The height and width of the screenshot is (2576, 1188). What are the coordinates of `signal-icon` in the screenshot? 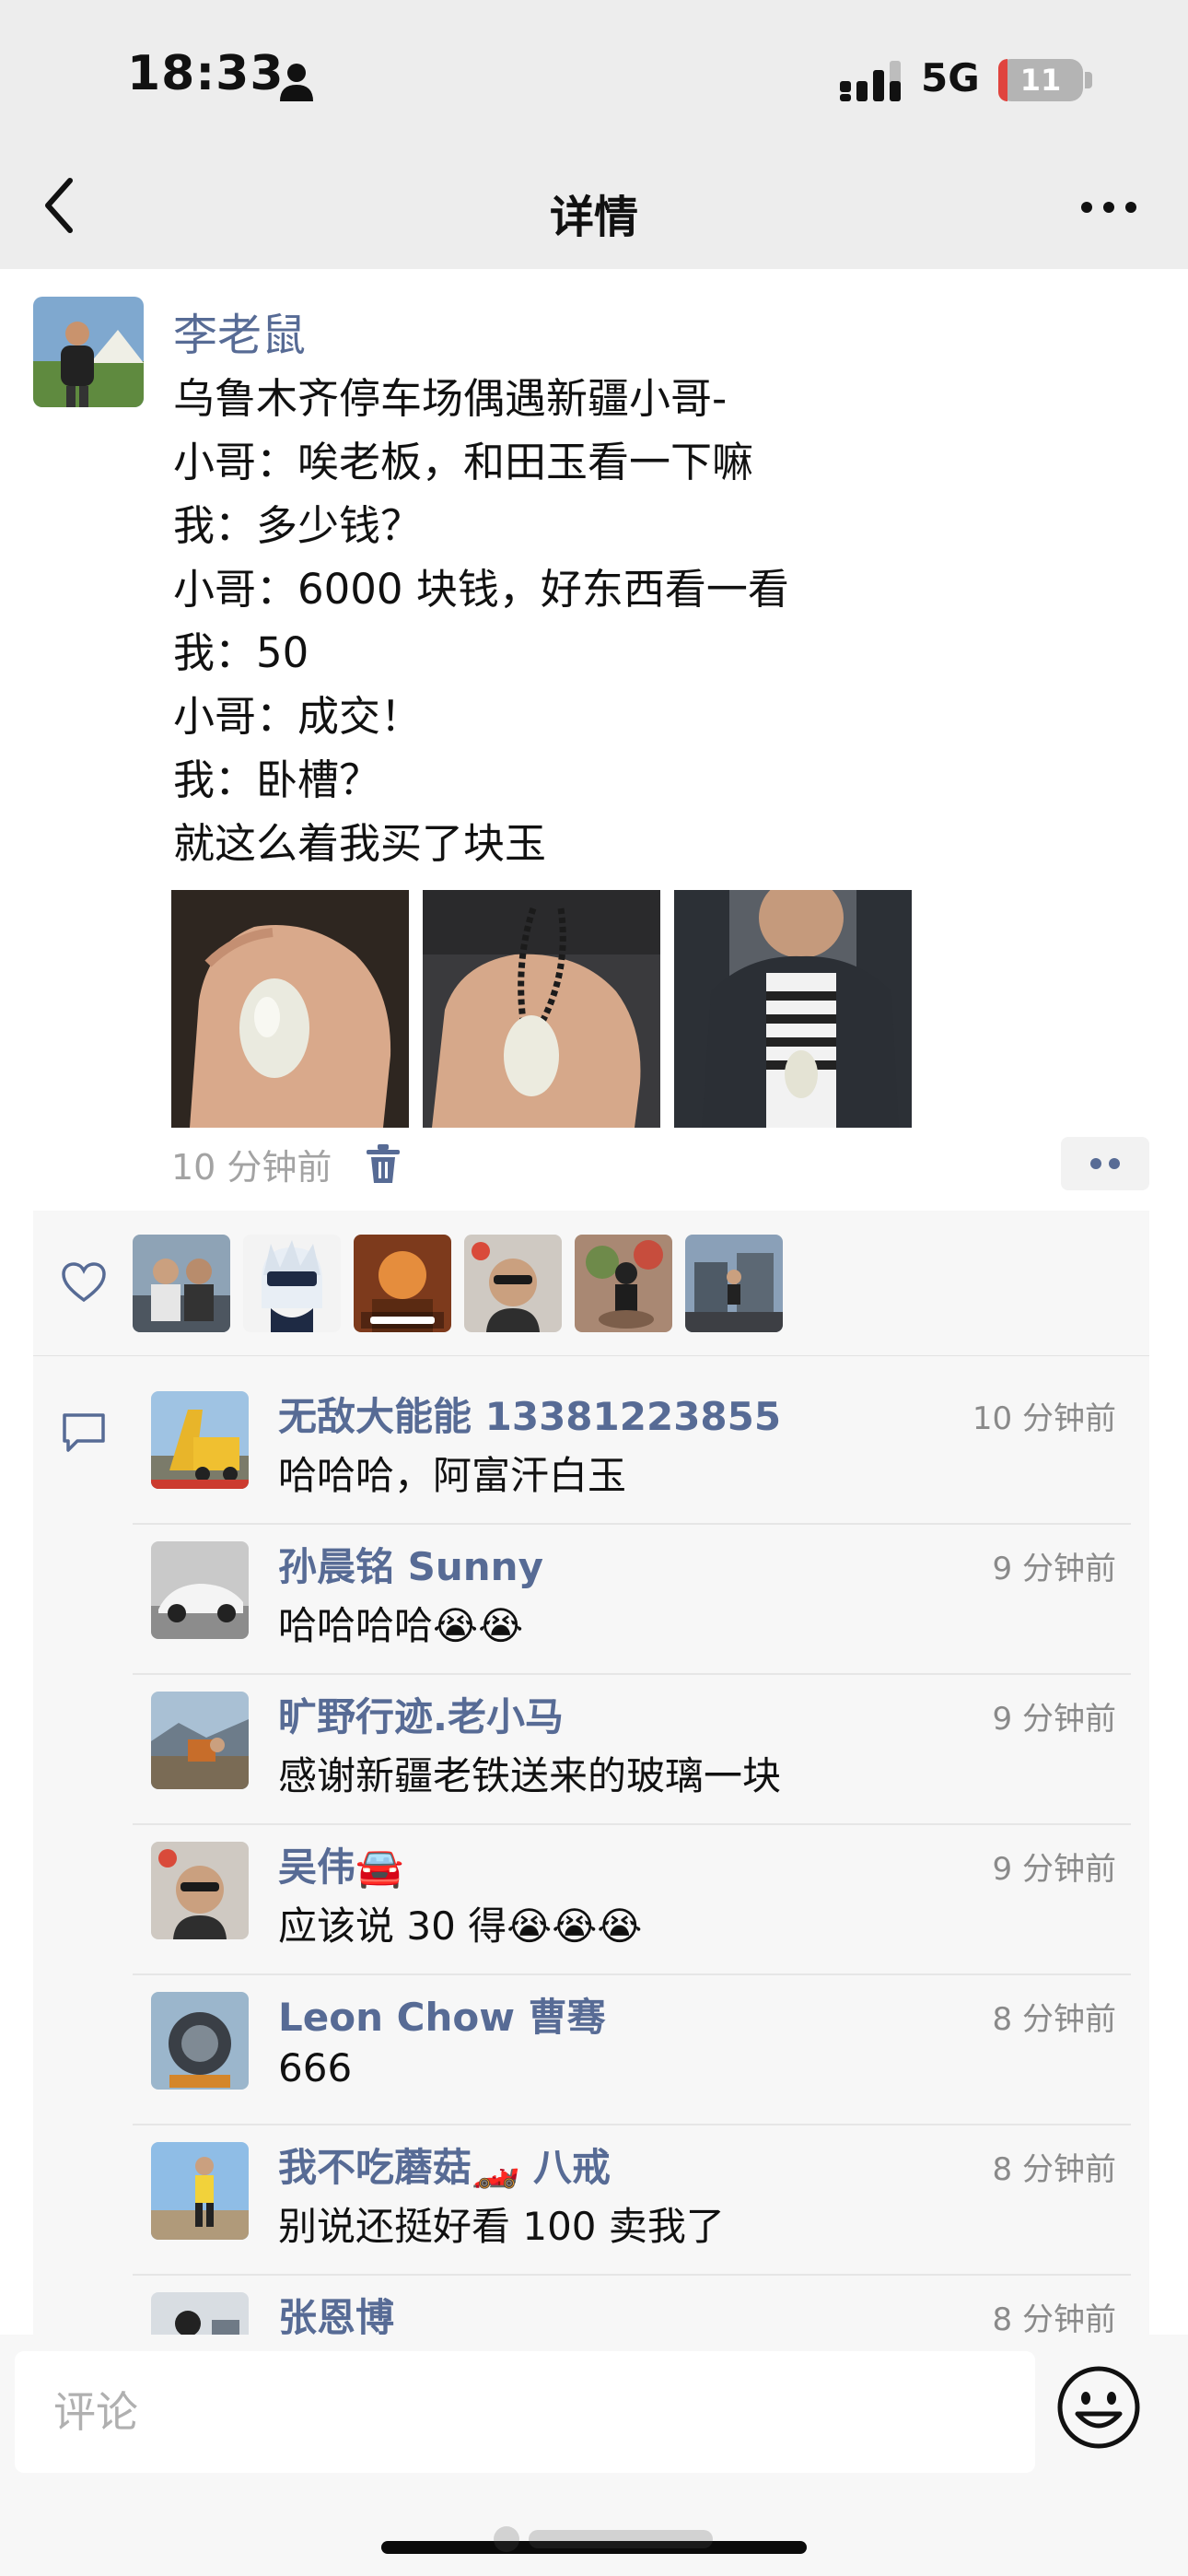 It's located at (870, 81).